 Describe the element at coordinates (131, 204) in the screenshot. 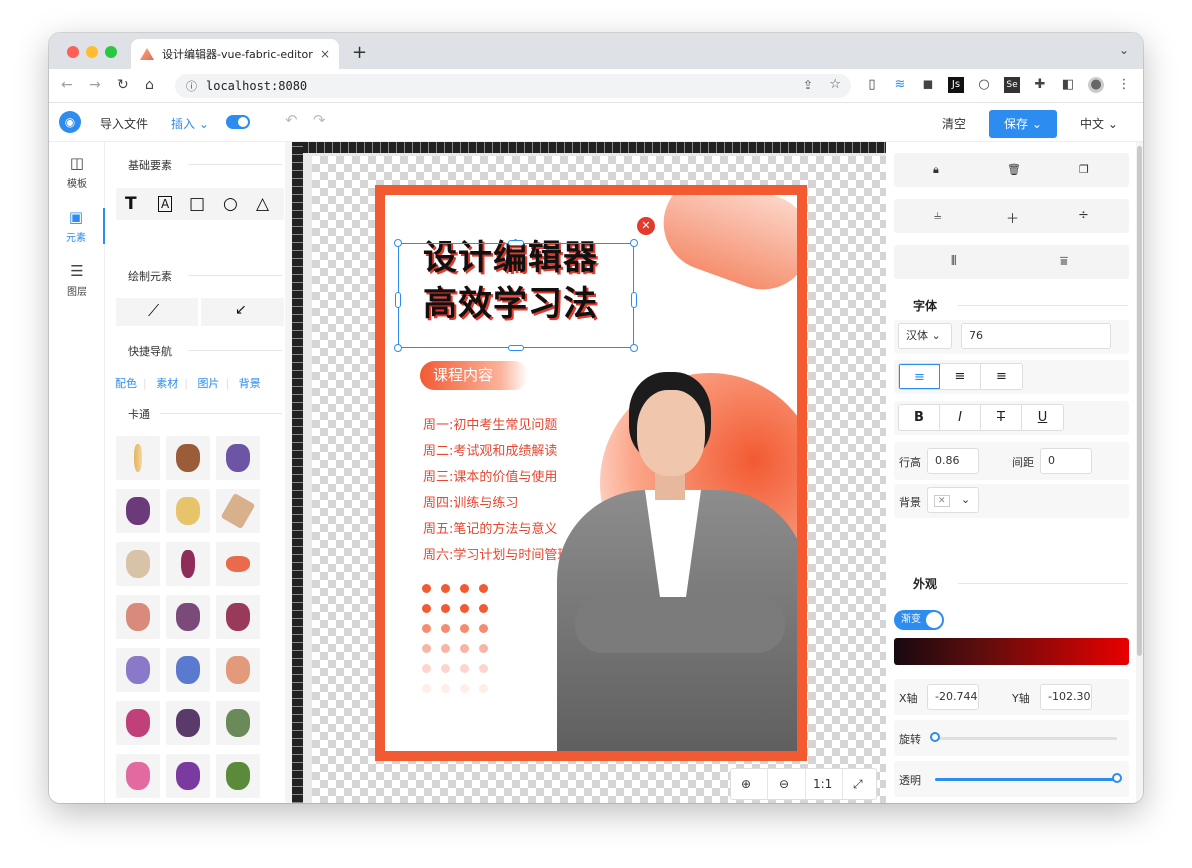

I see `text-tool-icon: T` at that location.